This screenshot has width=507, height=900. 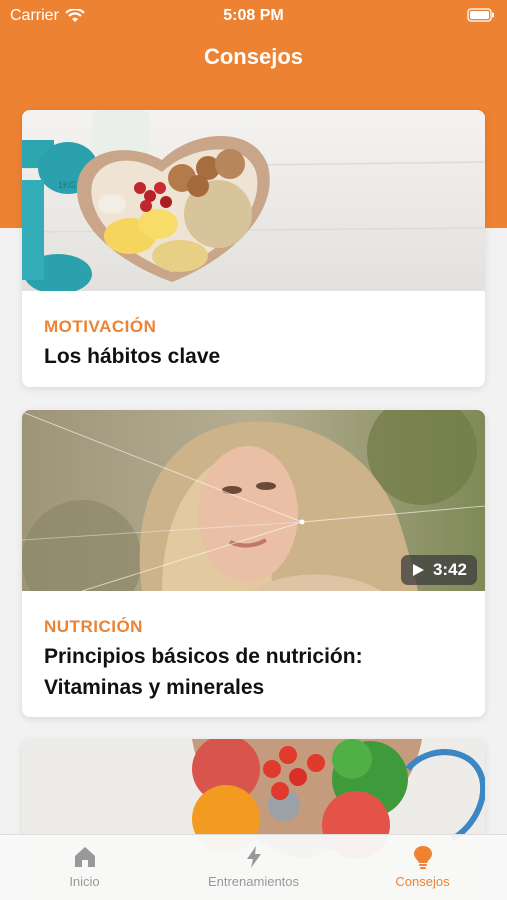 I want to click on play-icon, so click(x=418, y=570).